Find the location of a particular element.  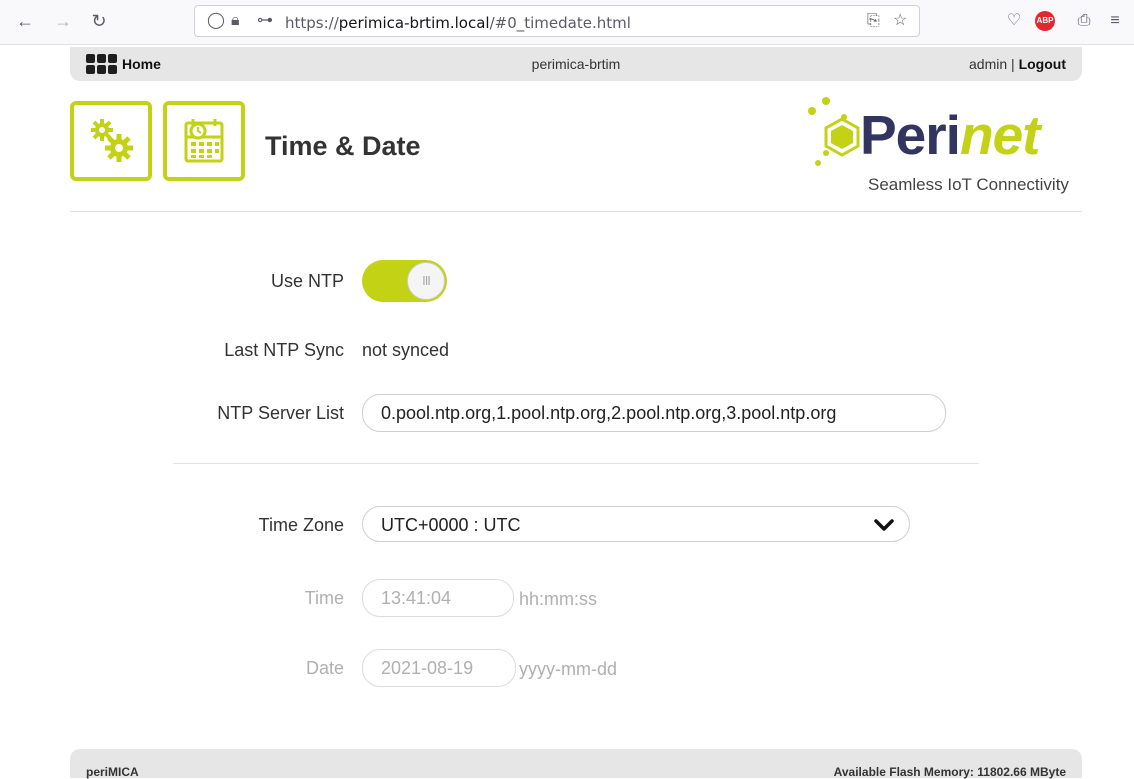

last-sync-value: not synced is located at coordinates (406, 350).